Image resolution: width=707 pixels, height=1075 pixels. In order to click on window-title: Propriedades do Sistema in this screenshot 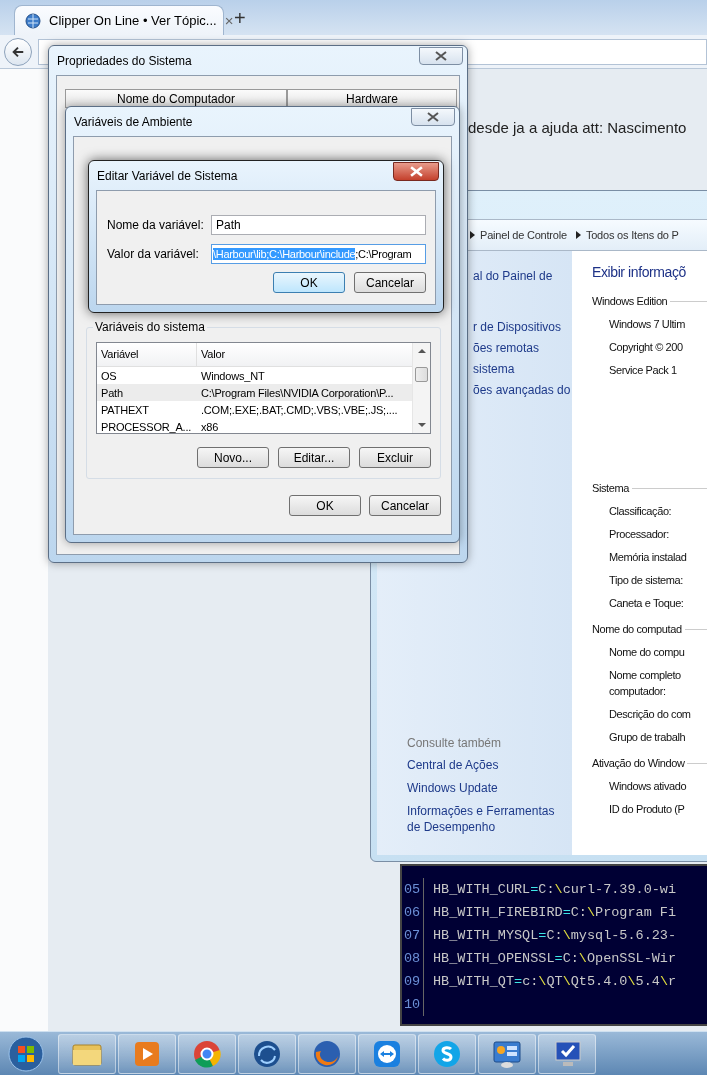, I will do `click(124, 61)`.